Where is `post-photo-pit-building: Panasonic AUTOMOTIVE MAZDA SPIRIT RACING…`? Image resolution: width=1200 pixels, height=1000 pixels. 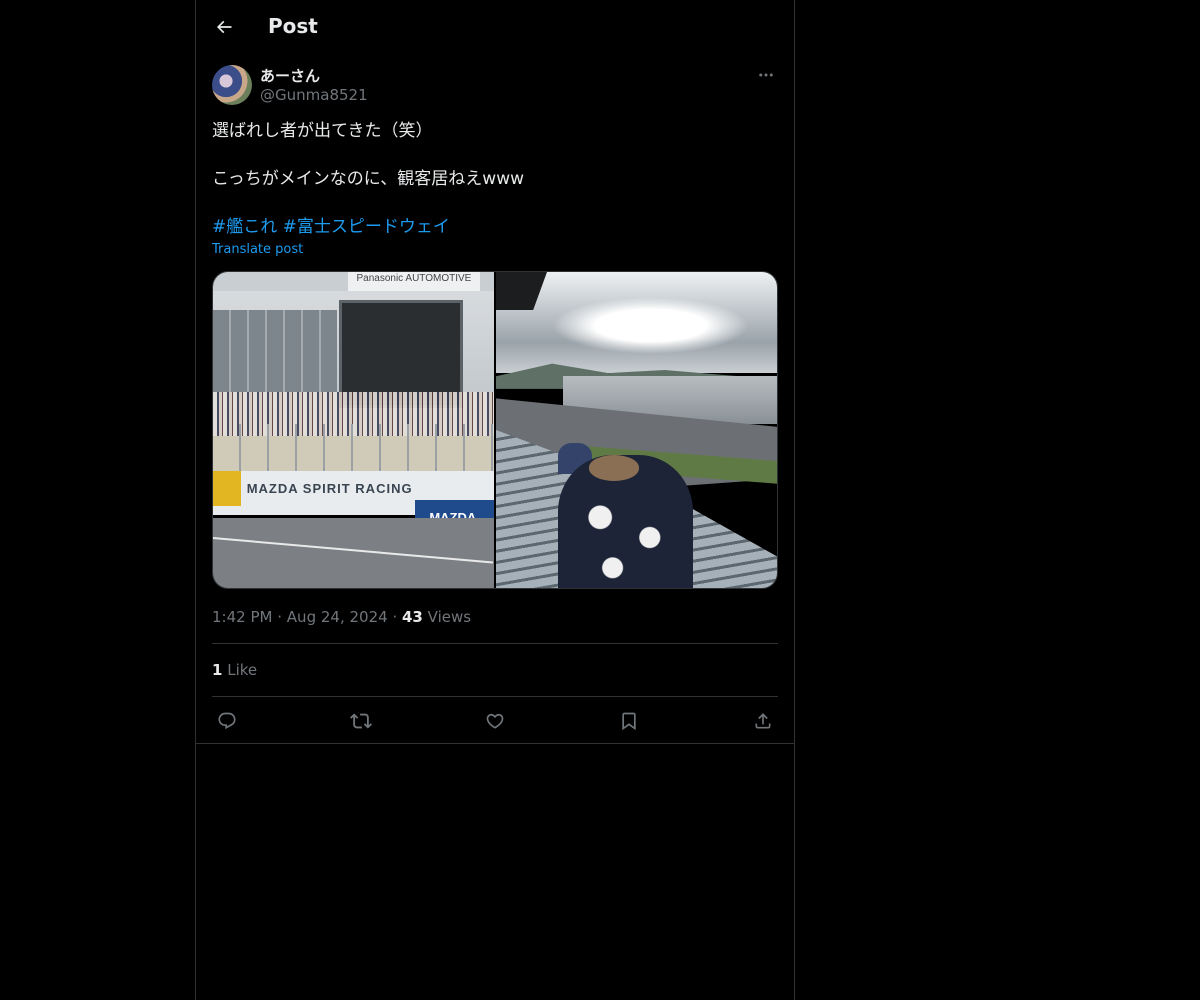 post-photo-pit-building: Panasonic AUTOMOTIVE MAZDA SPIRIT RACING… is located at coordinates (353, 430).